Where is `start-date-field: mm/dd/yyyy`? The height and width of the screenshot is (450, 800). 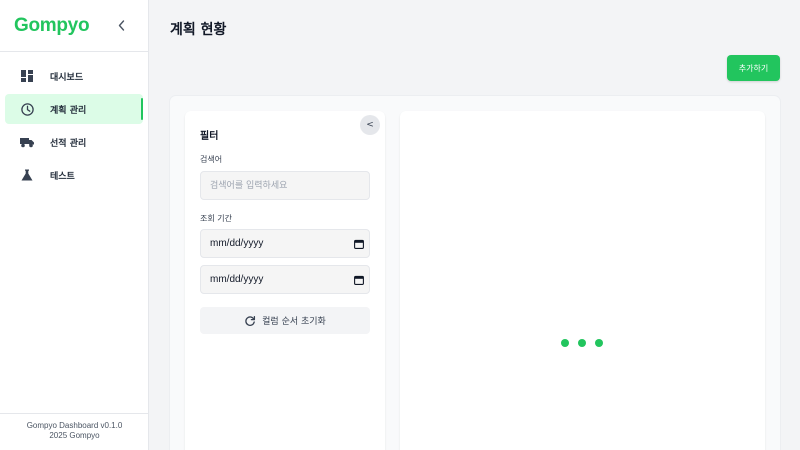
start-date-field: mm/dd/yyyy is located at coordinates (285, 243).